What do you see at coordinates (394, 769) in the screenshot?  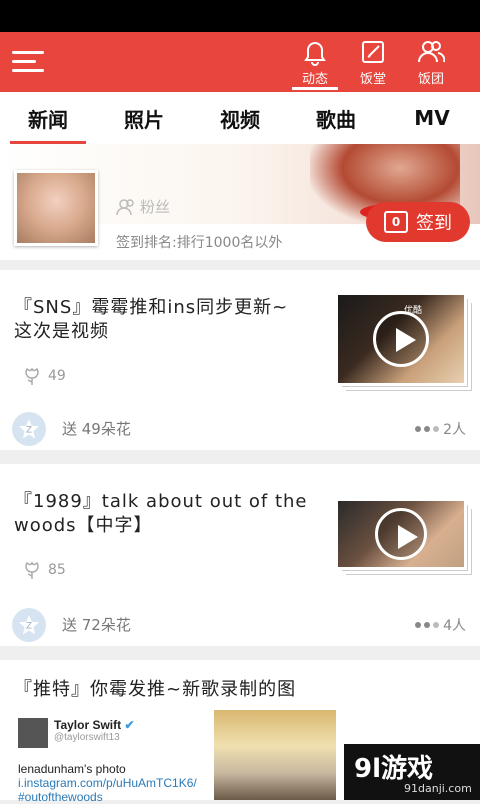 I see `watermark-logo: 9l游戏` at bounding box center [394, 769].